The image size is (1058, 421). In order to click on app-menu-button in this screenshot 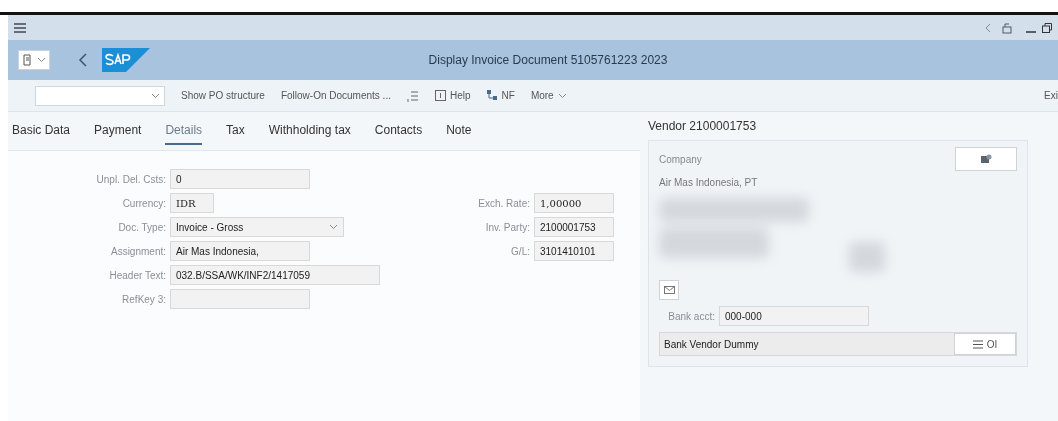, I will do `click(34, 60)`.